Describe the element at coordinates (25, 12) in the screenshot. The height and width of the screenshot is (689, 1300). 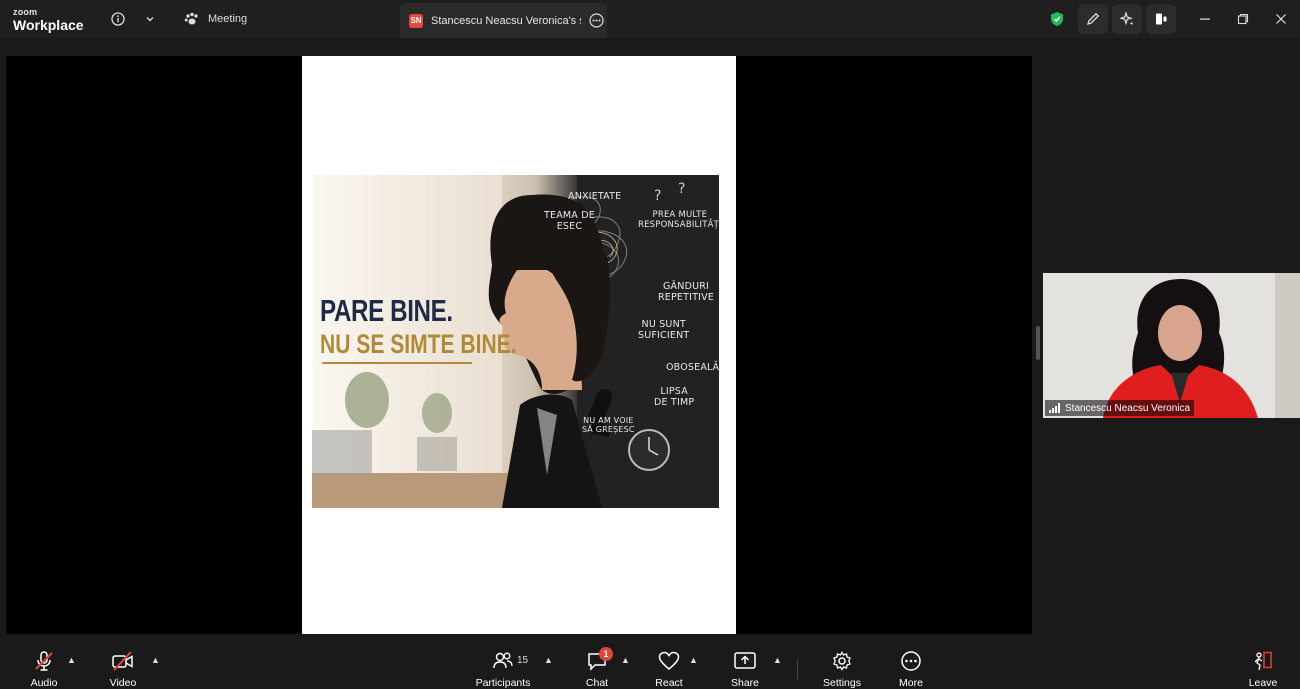
I see `logo-zoom-text: zoom` at that location.